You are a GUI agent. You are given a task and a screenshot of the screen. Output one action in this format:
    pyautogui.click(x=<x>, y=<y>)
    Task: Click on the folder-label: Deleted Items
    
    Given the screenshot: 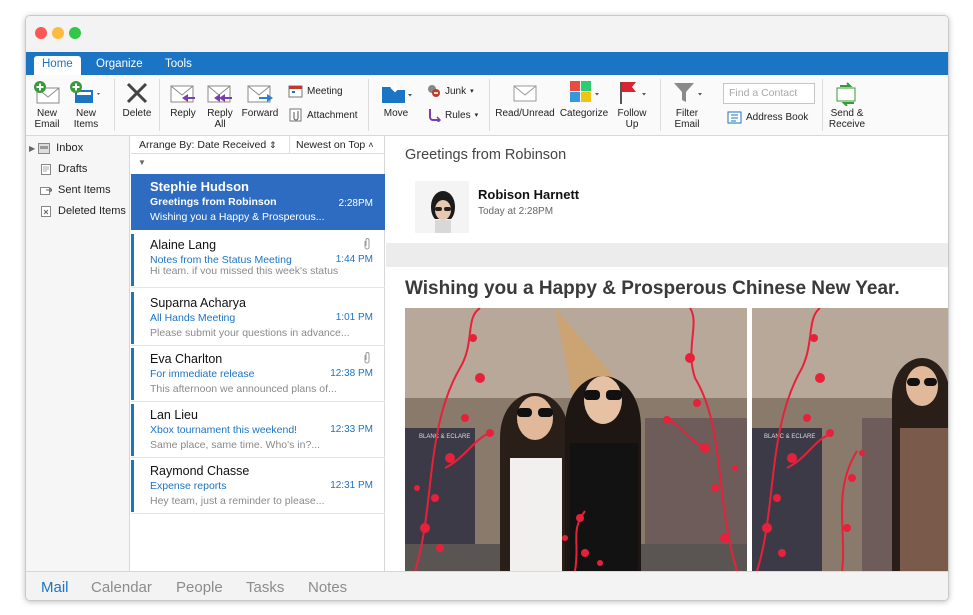 What is the action you would take?
    pyautogui.click(x=92, y=211)
    